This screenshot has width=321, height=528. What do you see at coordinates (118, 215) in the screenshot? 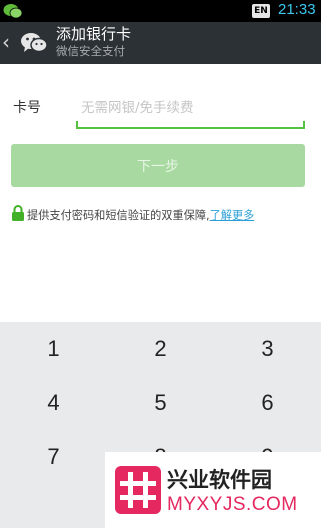
I see `notice-text: 提供支付密码和短信验证的双重保障,` at bounding box center [118, 215].